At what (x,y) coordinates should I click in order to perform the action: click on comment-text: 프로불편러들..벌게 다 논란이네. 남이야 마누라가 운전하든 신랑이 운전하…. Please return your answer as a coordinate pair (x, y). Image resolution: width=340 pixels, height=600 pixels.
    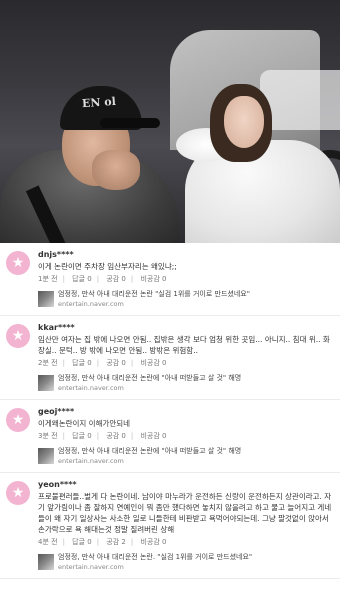
    Looking at the image, I should click on (185, 513).